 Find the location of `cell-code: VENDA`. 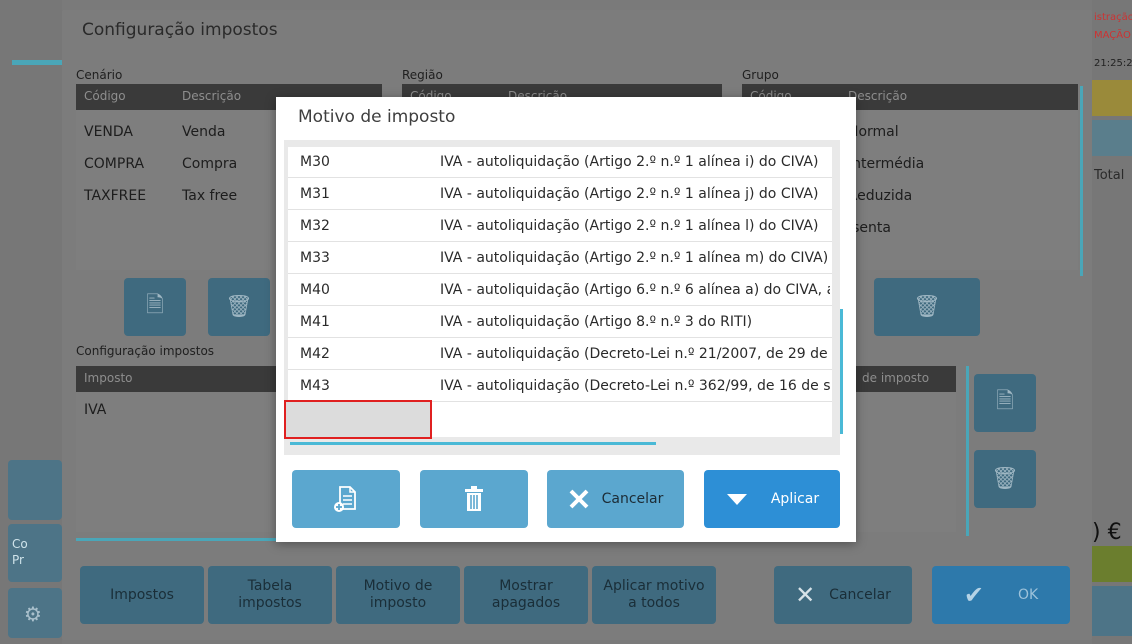

cell-code: VENDA is located at coordinates (109, 132).